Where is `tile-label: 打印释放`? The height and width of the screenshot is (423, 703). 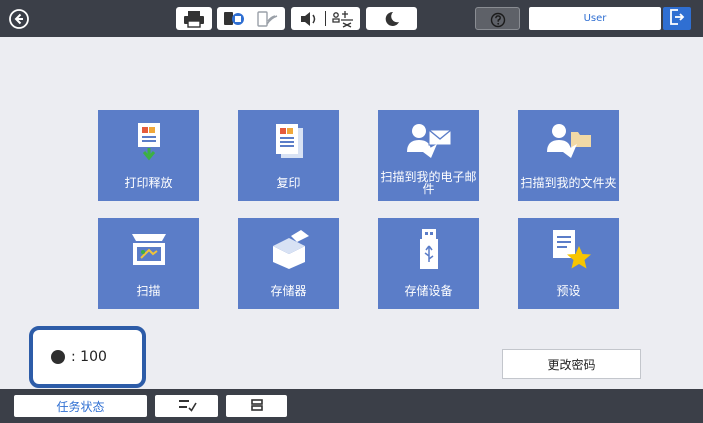
tile-label: 打印释放 is located at coordinates (148, 183).